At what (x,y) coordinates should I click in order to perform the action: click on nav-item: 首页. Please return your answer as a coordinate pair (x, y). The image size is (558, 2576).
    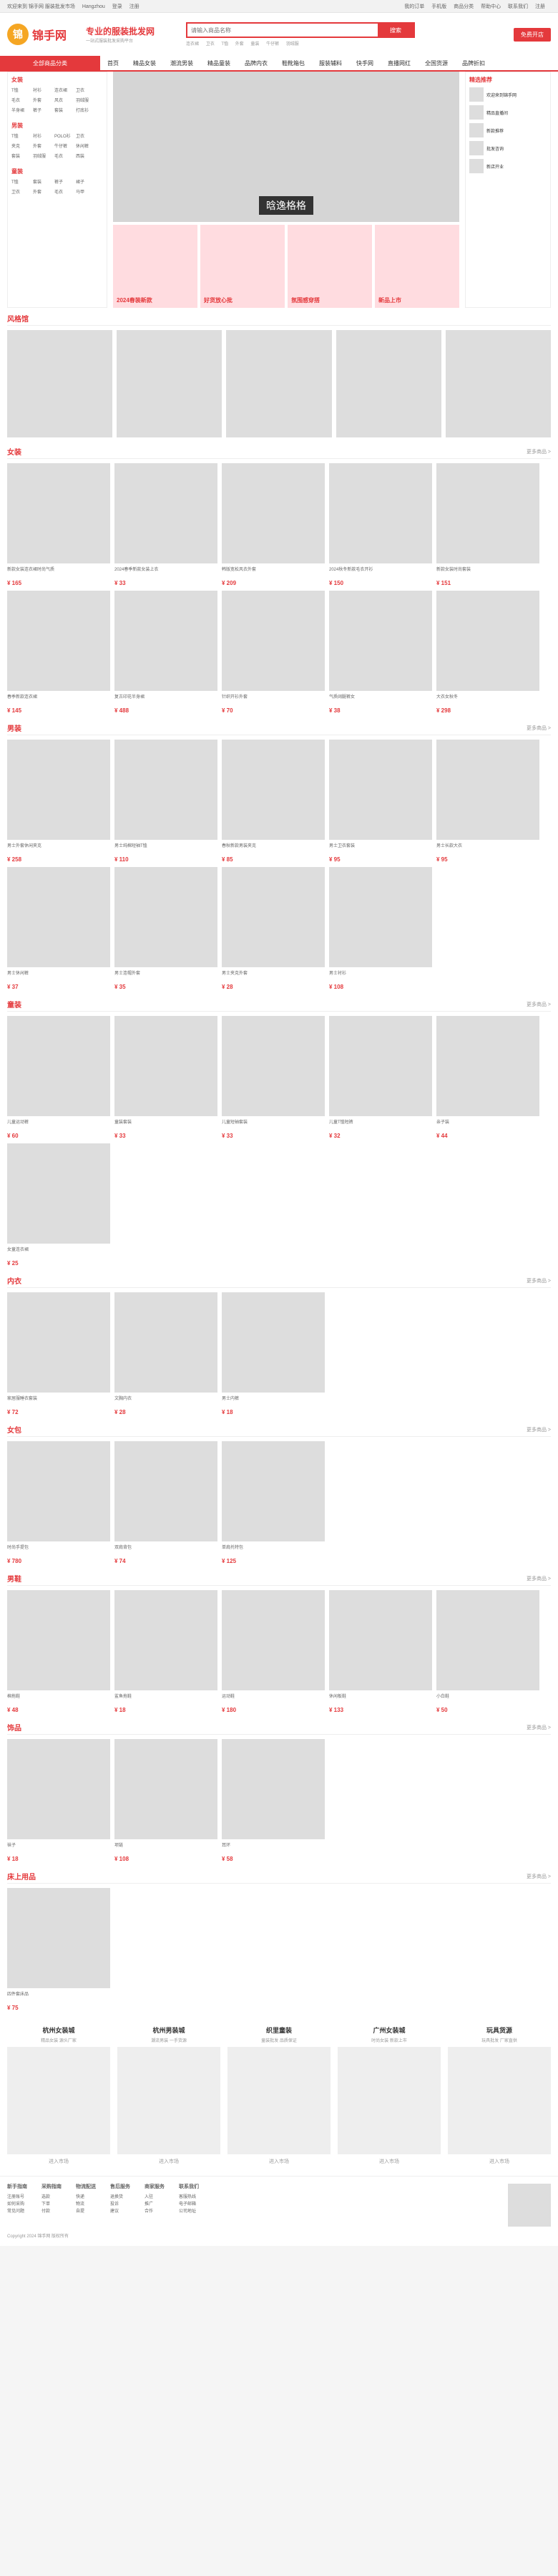
    Looking at the image, I should click on (113, 63).